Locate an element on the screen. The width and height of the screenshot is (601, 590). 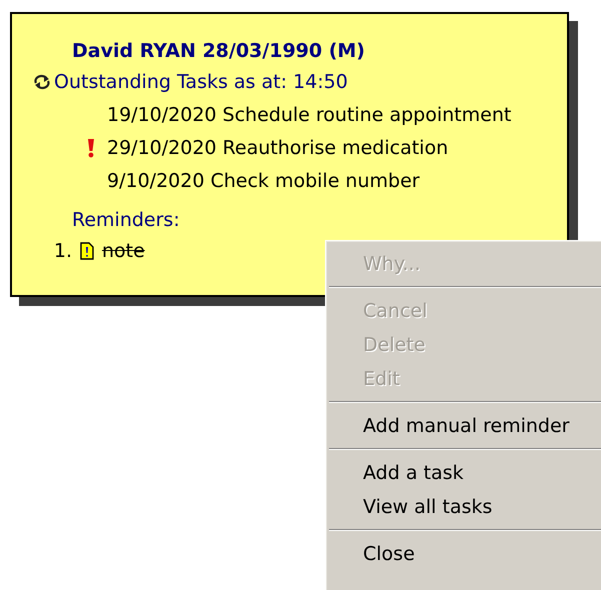
menu-item: Add manual reminder is located at coordinates (463, 426).